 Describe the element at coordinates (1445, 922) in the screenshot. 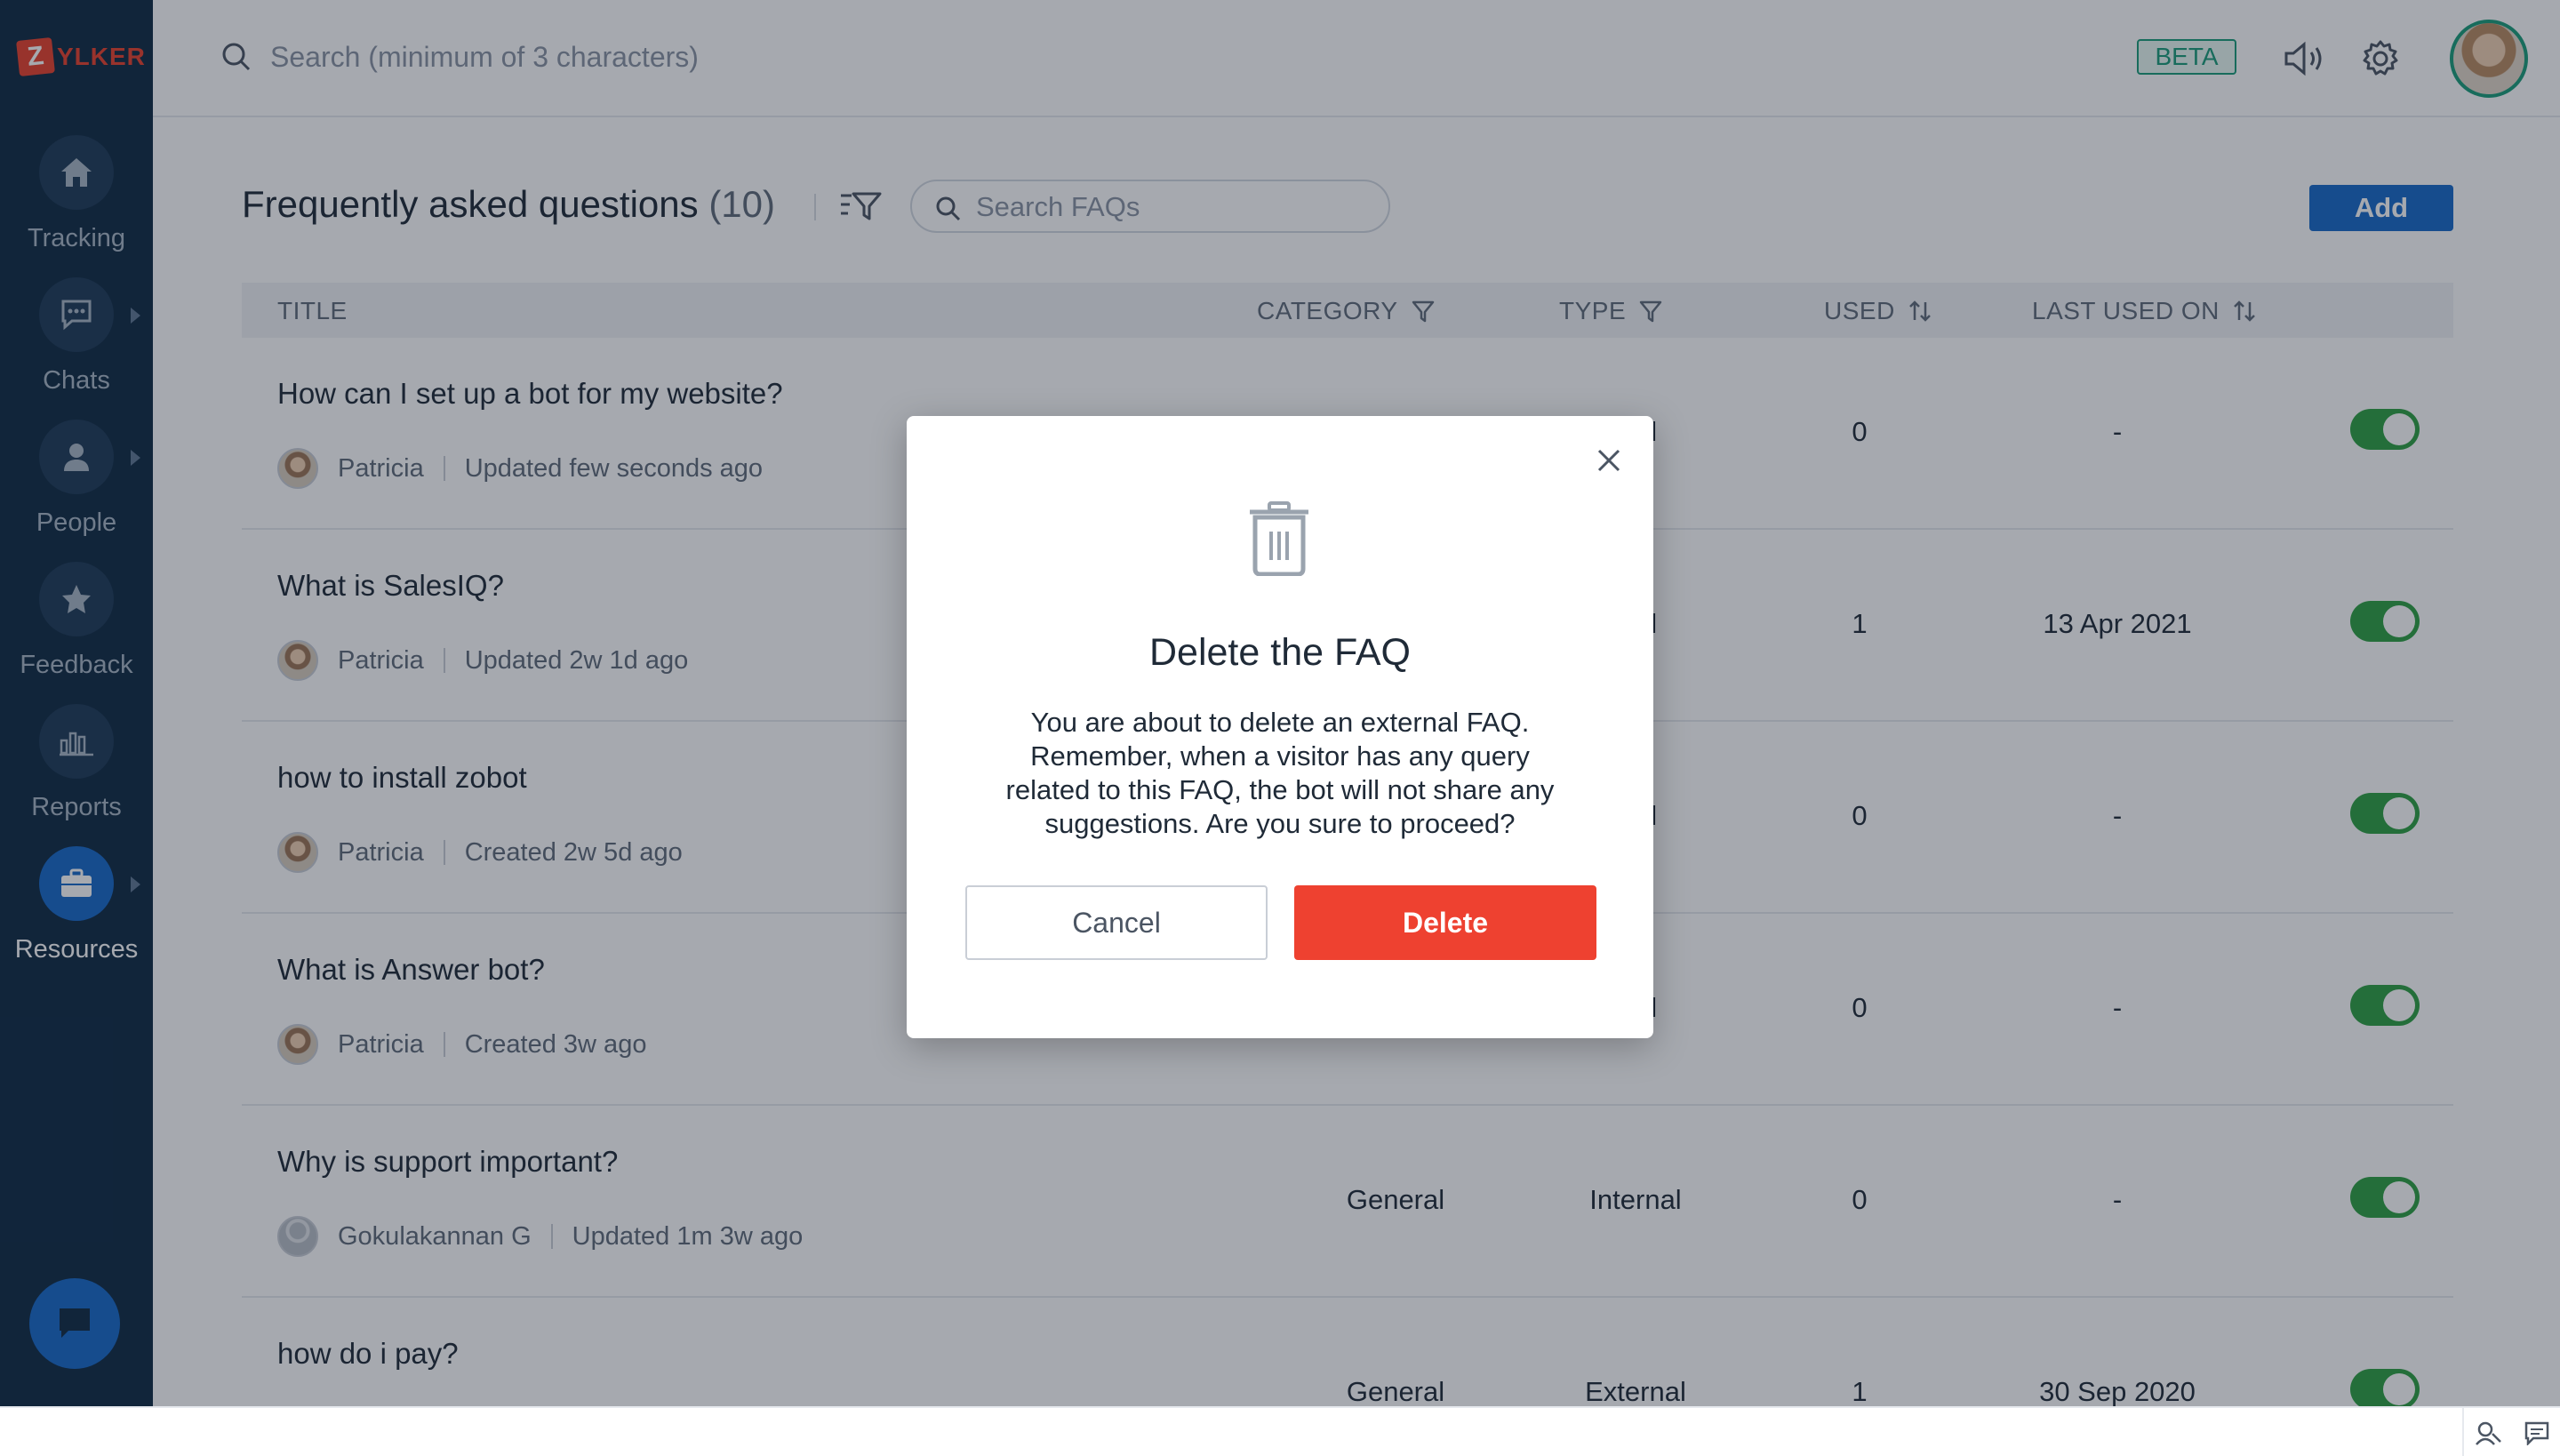

I see `delete-button: Delete` at that location.